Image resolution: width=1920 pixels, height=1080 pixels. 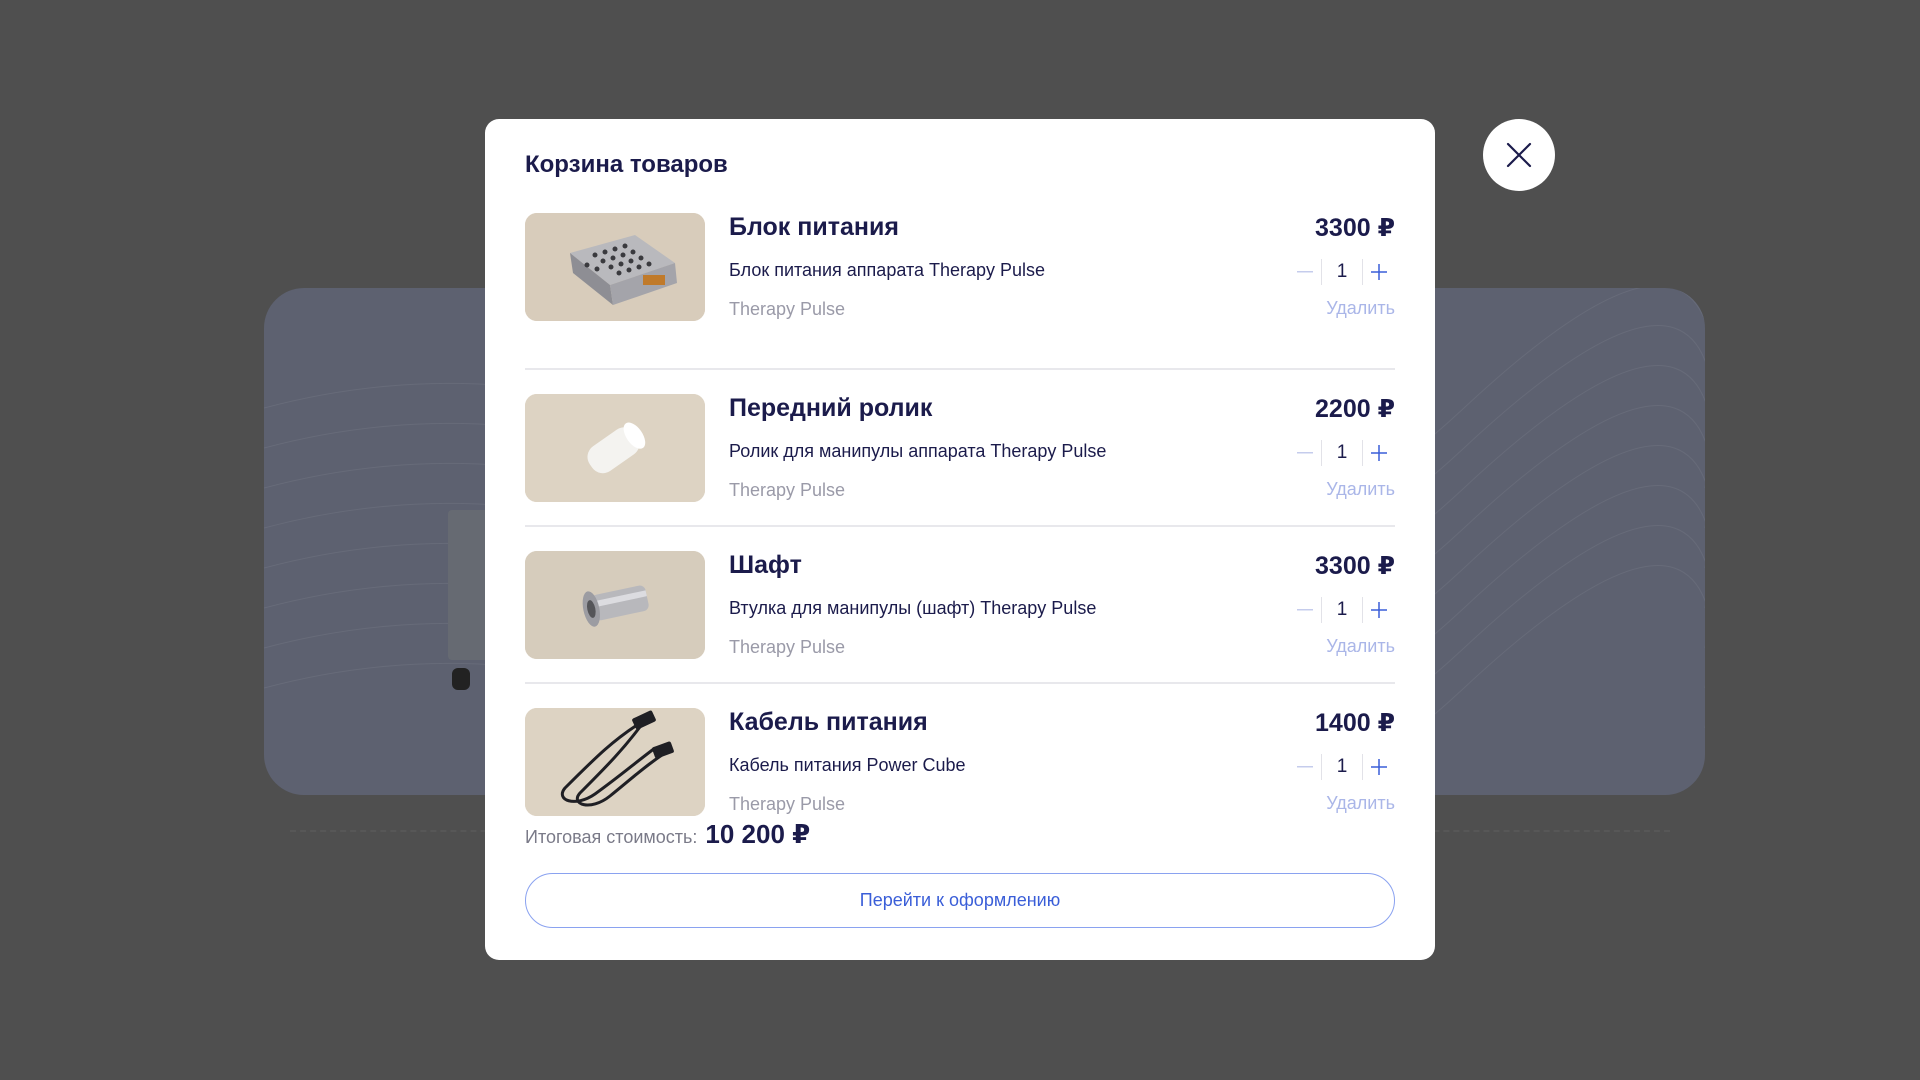 I want to click on total-value: 10 200 ₽, so click(x=758, y=834).